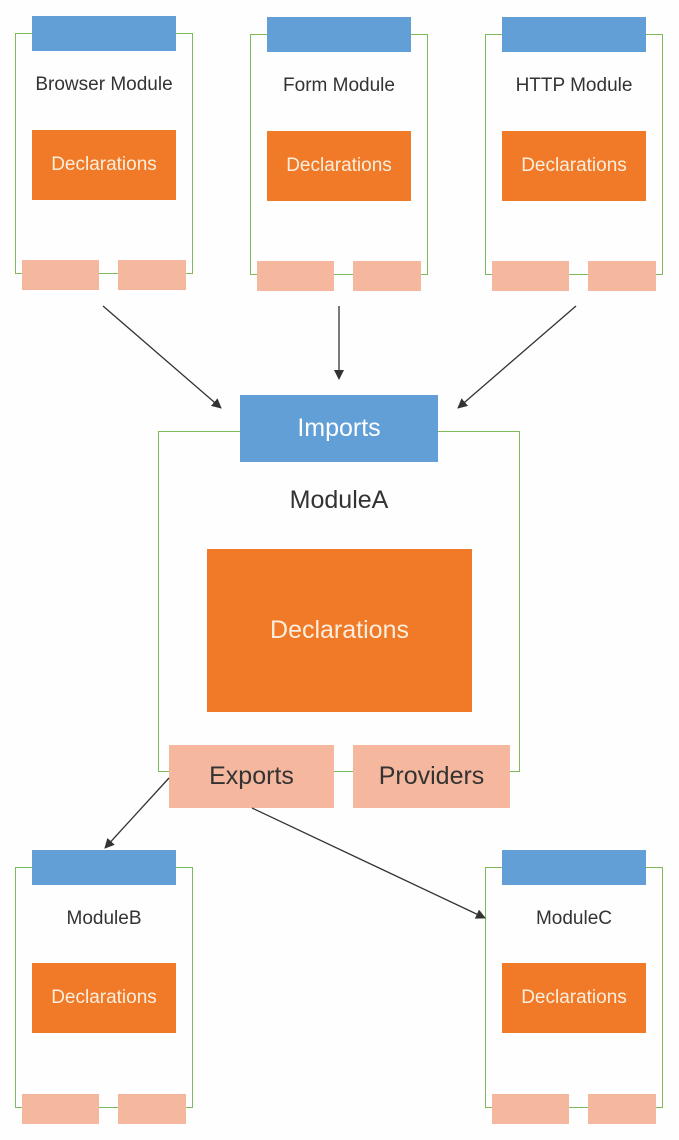 The width and height of the screenshot is (679, 1140). I want to click on arrow-http-to-imports, so click(517, 357).